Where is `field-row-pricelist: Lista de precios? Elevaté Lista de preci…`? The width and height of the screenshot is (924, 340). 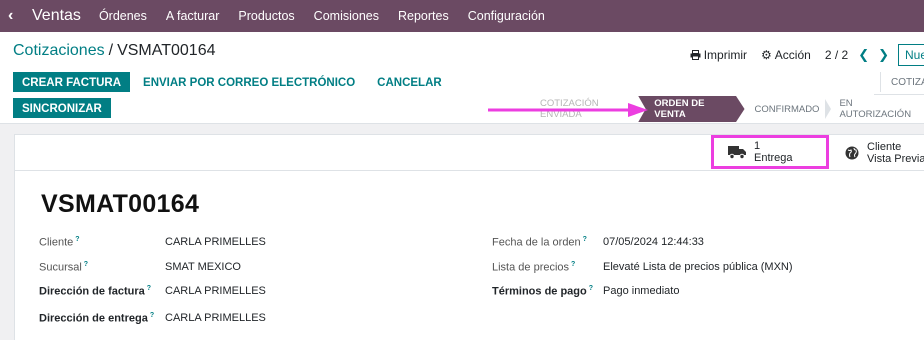
field-row-pricelist: Lista de precios? Elevaté Lista de preci… is located at coordinates (642, 267).